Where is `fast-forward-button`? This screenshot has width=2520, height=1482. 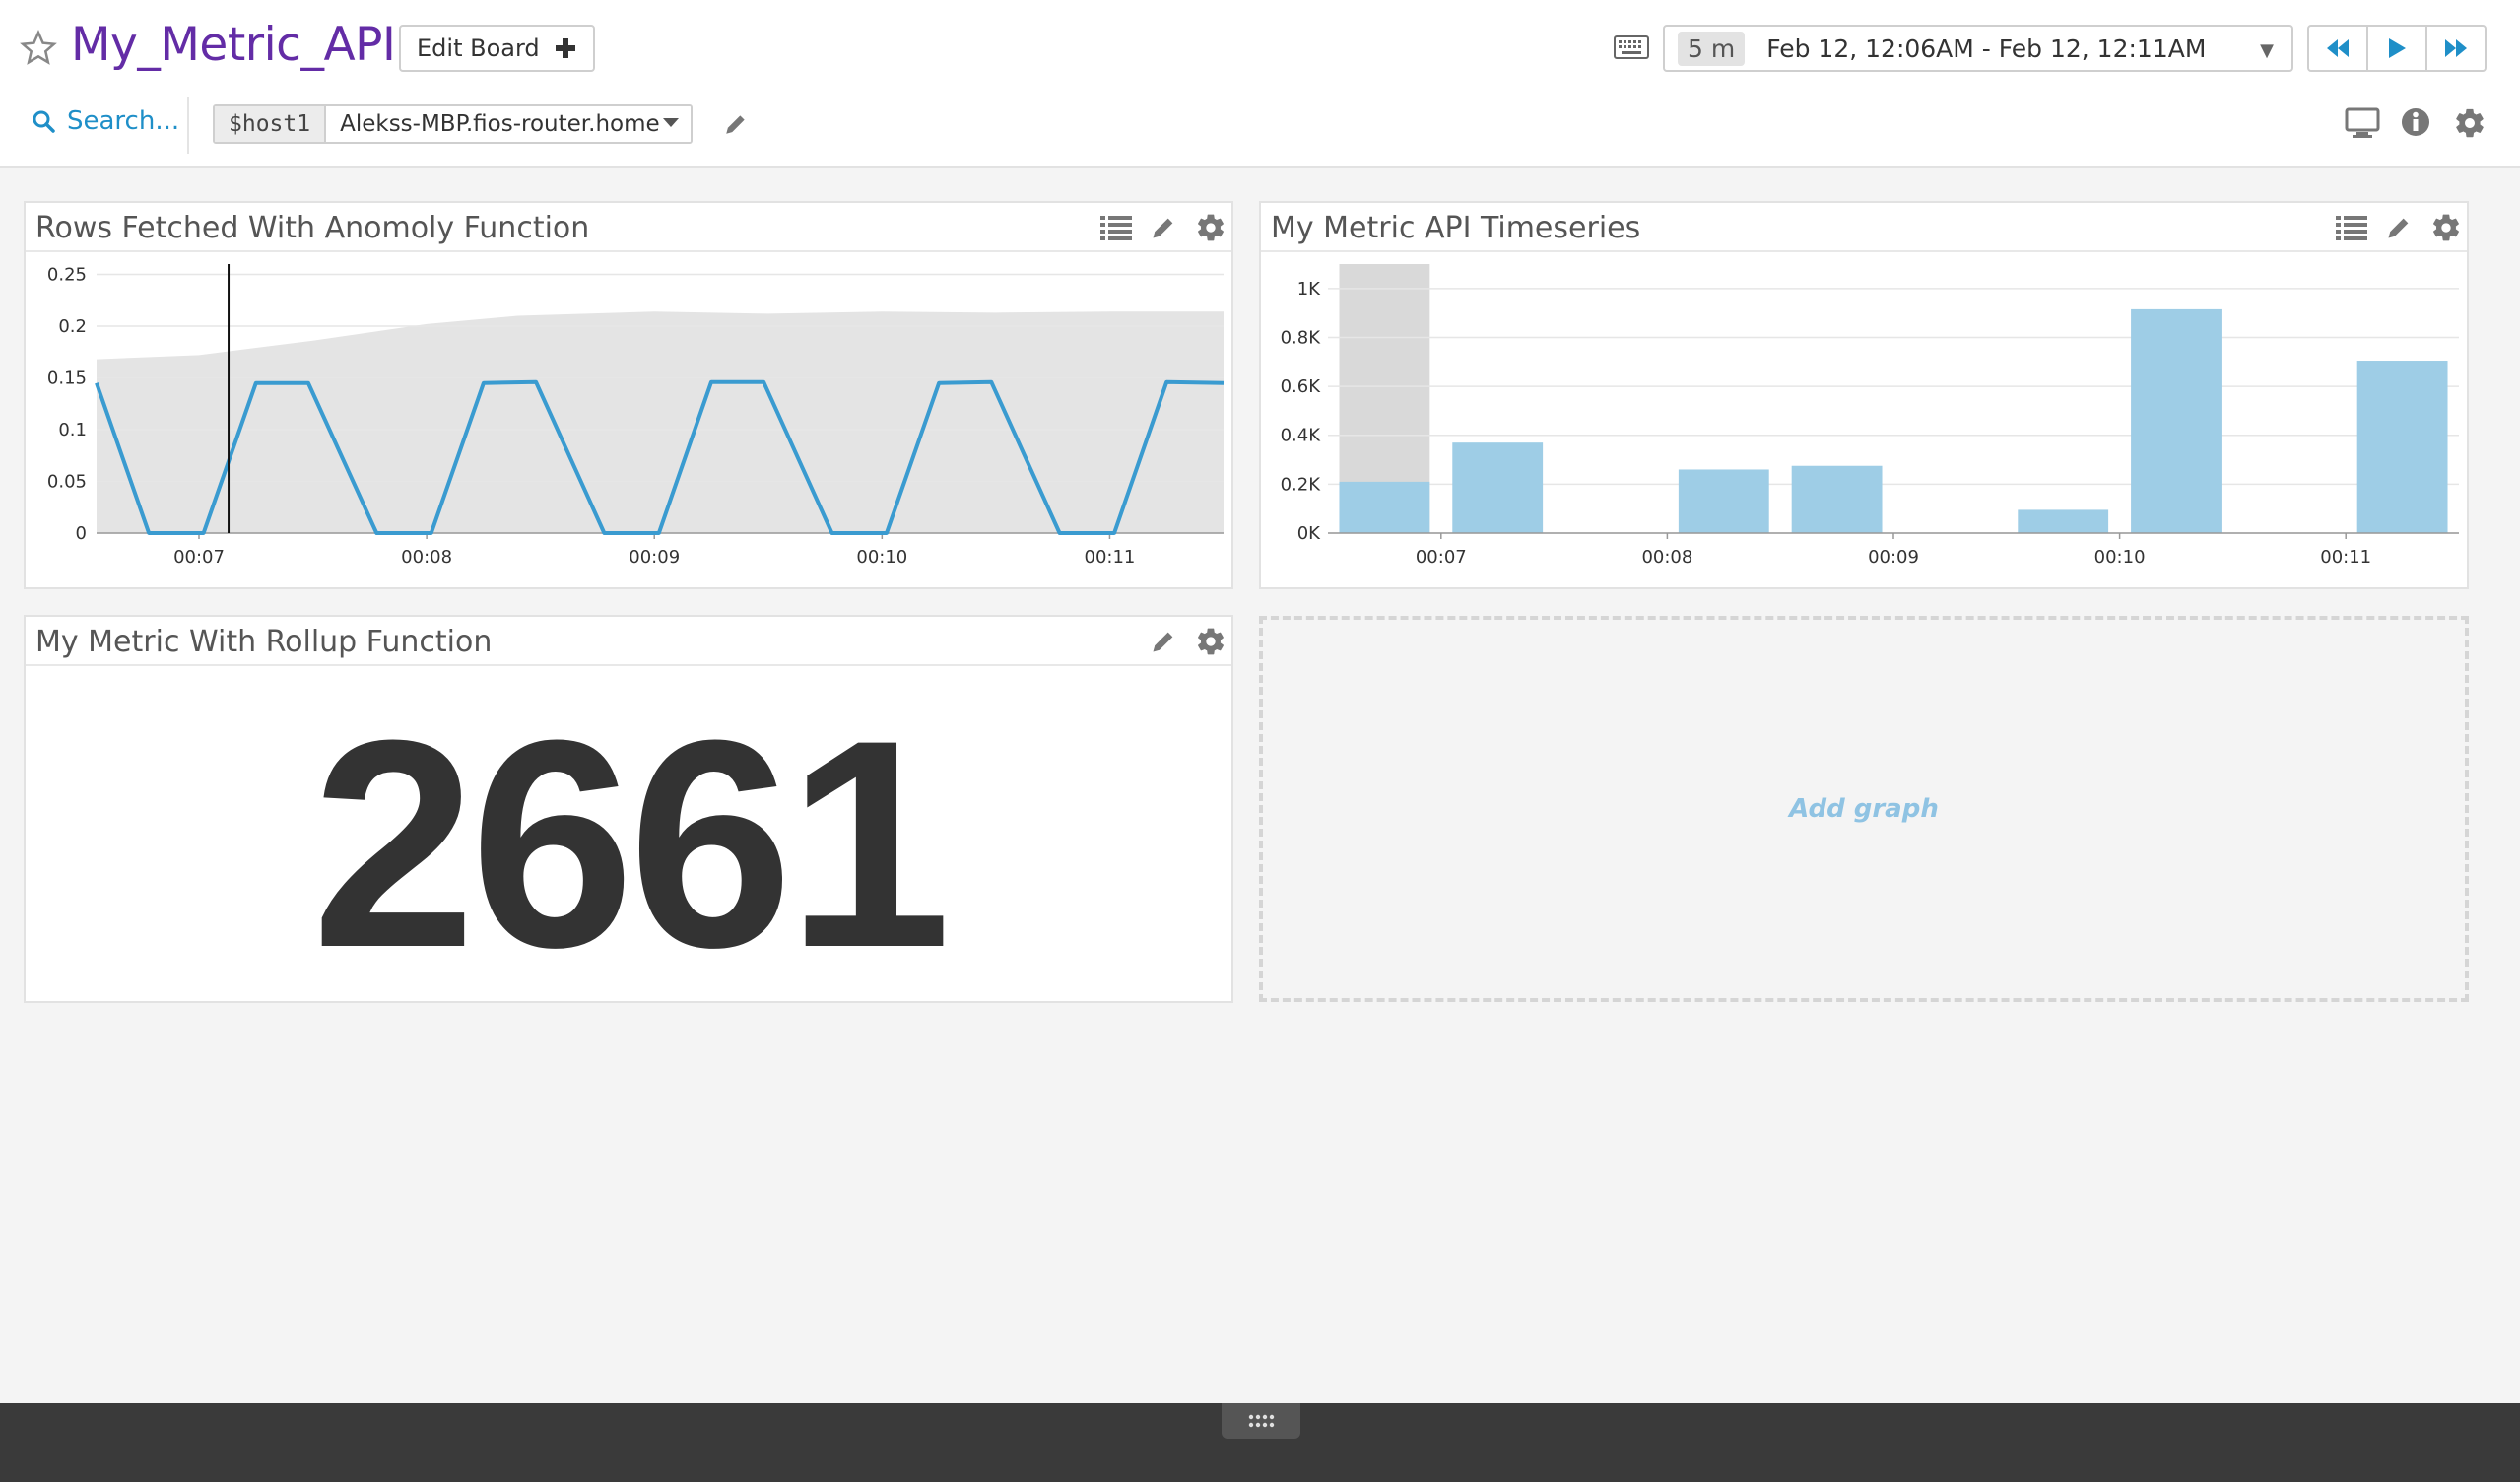 fast-forward-button is located at coordinates (2456, 48).